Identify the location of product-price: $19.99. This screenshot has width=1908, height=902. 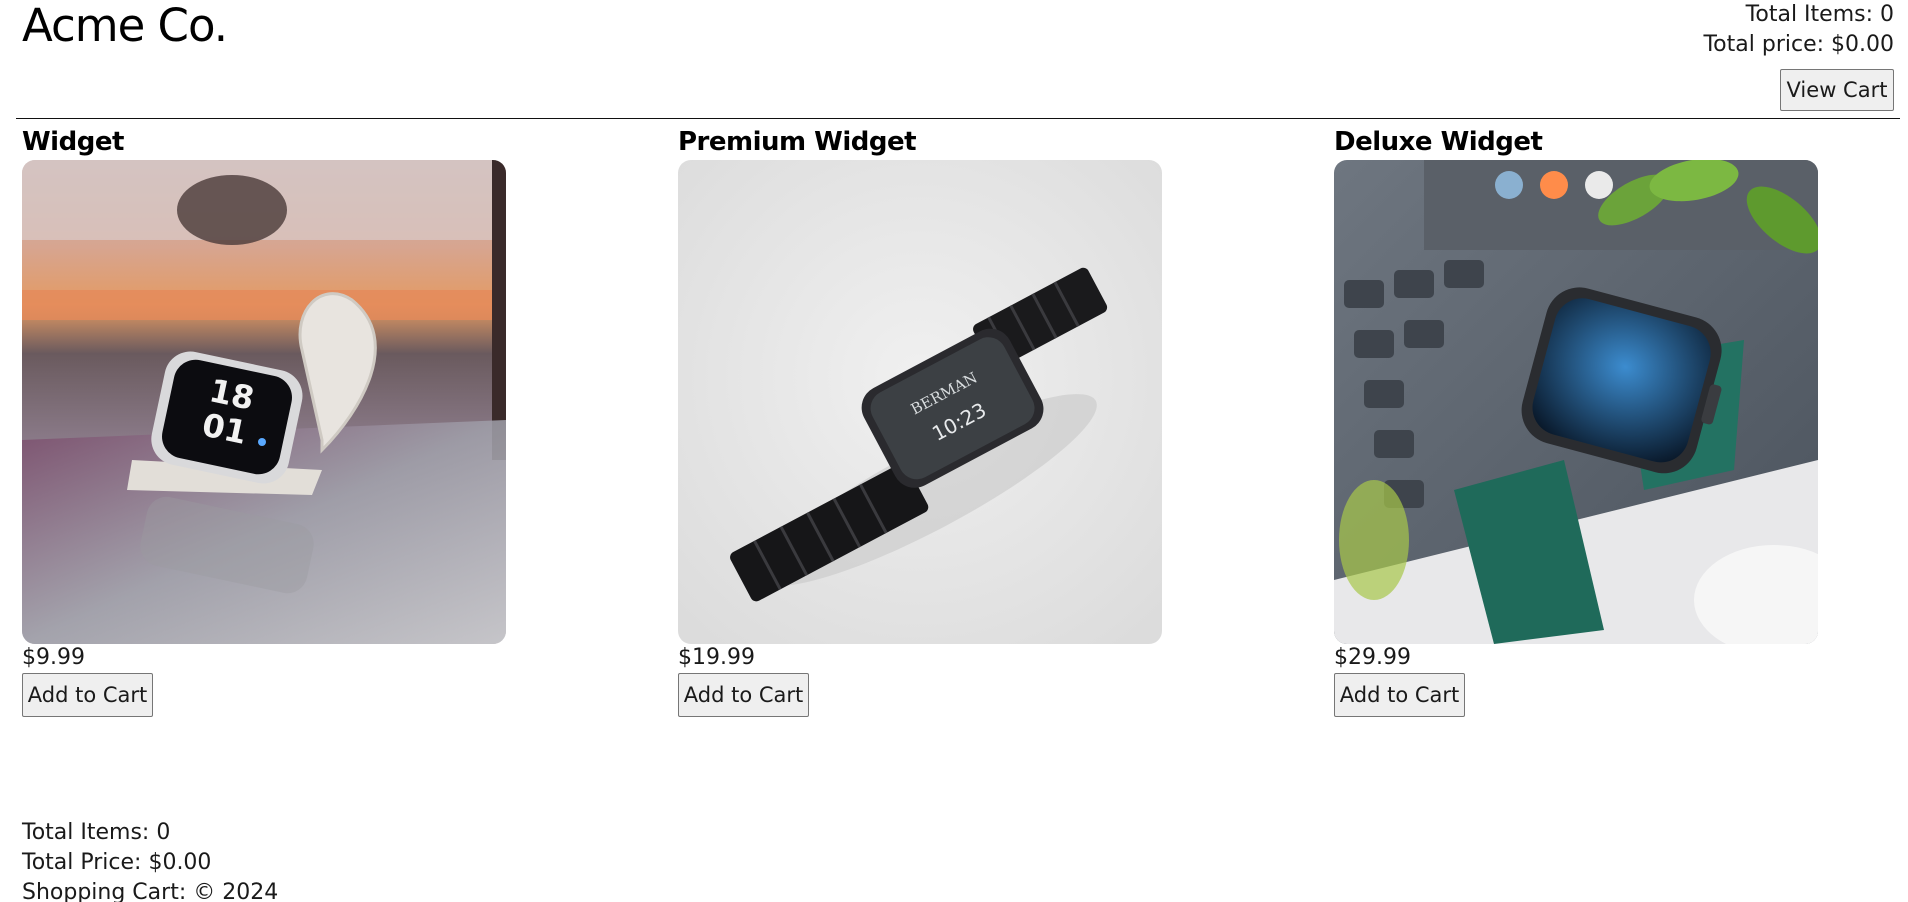
(716, 657).